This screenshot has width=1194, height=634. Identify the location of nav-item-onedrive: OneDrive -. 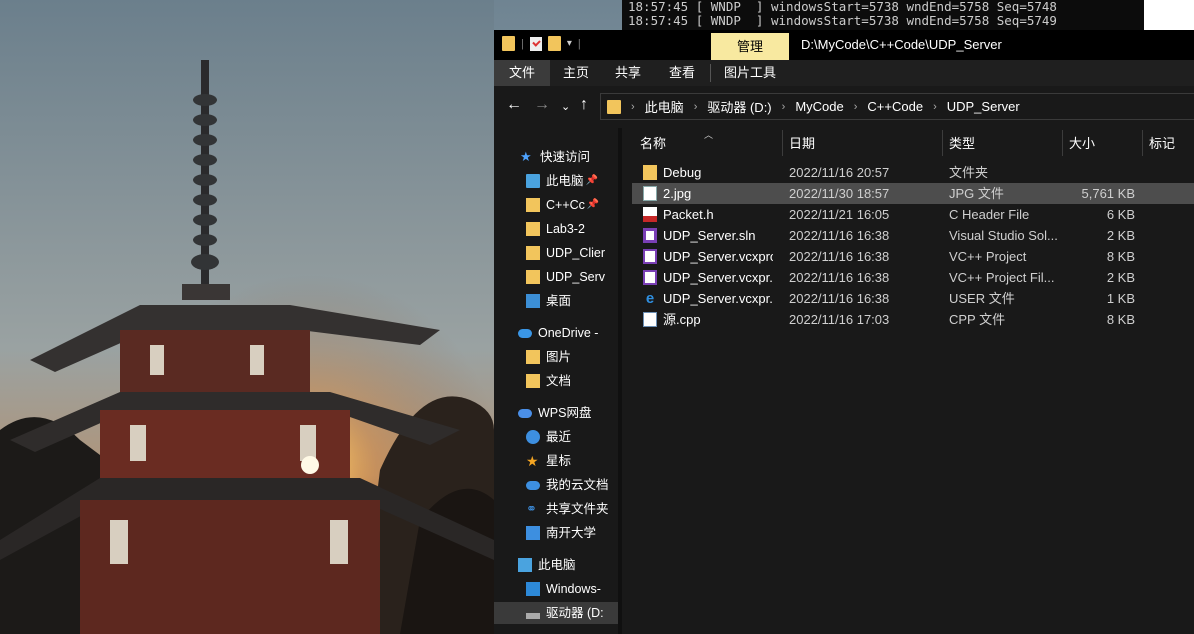
(556, 333).